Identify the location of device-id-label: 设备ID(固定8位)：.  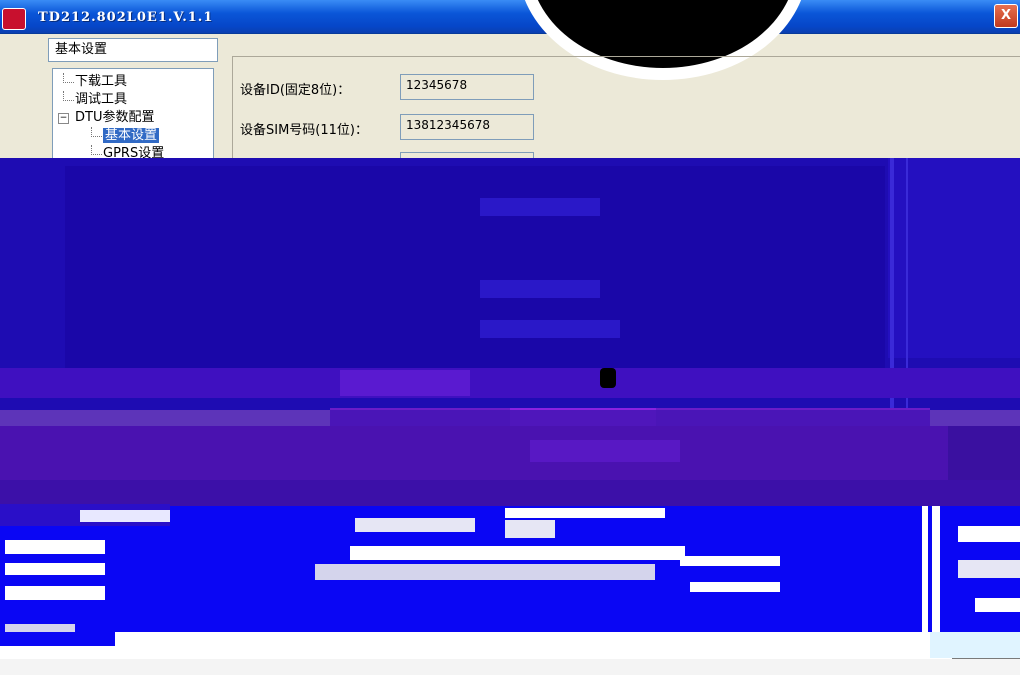
(295, 90).